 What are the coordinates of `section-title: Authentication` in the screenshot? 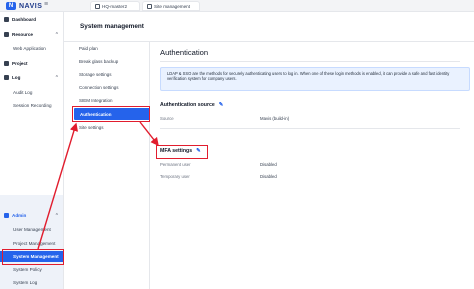 It's located at (184, 52).